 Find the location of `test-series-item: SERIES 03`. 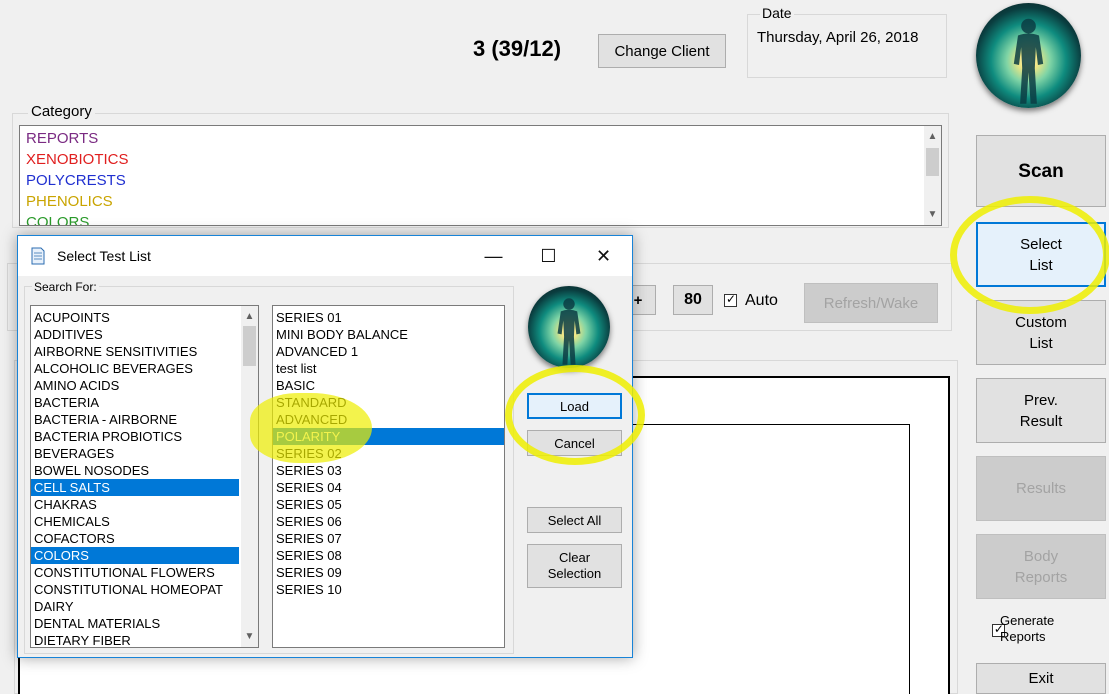

test-series-item: SERIES 03 is located at coordinates (388, 470).